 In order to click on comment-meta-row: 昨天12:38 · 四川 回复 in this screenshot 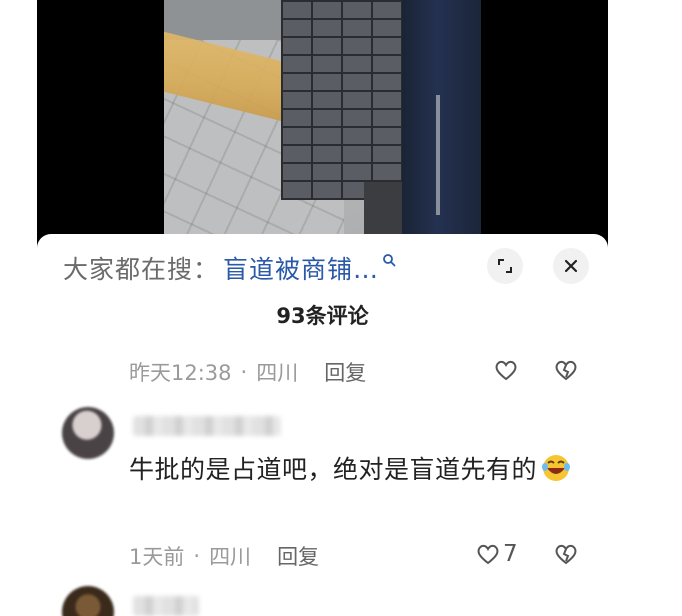, I will do `click(247, 372)`.